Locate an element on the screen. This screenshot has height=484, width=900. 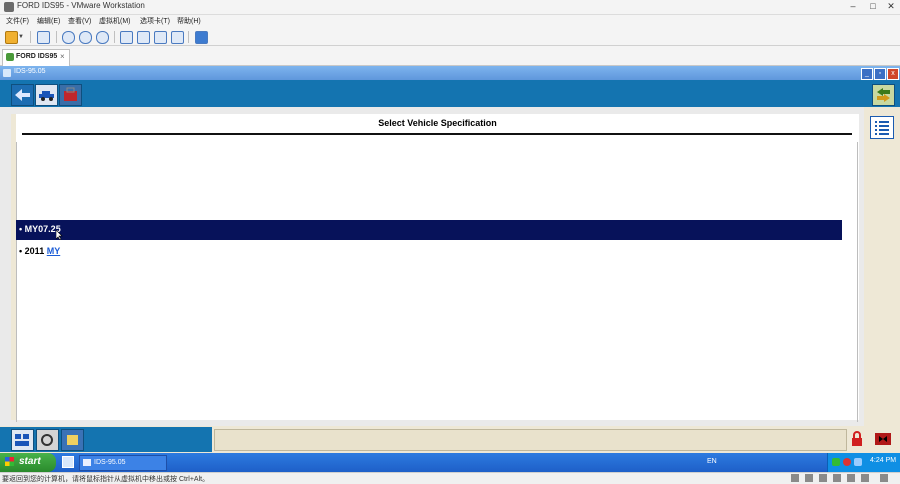
lock-button is located at coordinates (857, 439).